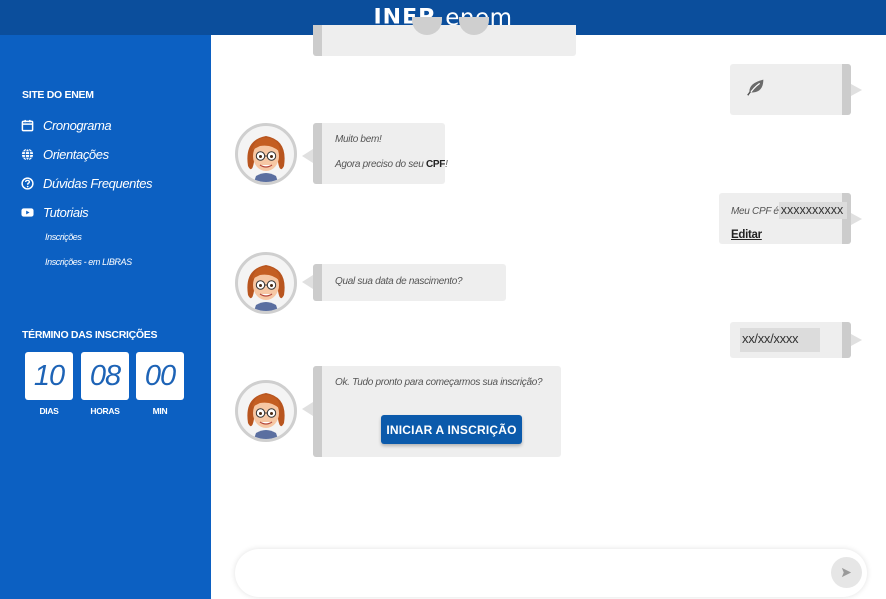  I want to click on start-registration-button: INICIAR A INSCRIÇÃO, so click(451, 429).